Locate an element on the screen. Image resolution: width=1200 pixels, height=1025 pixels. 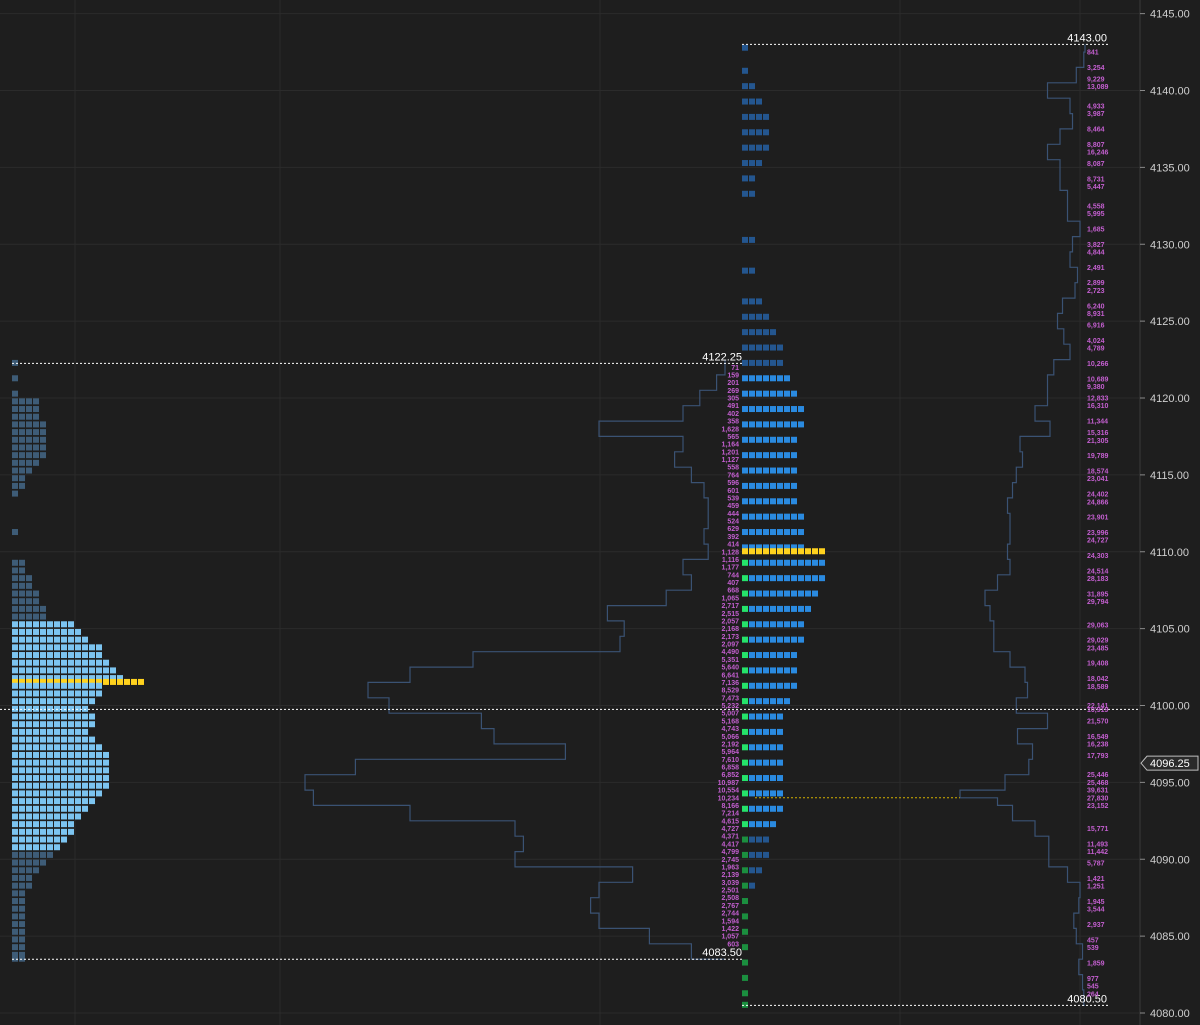
left-volume-label: 539 is located at coordinates (733, 498).